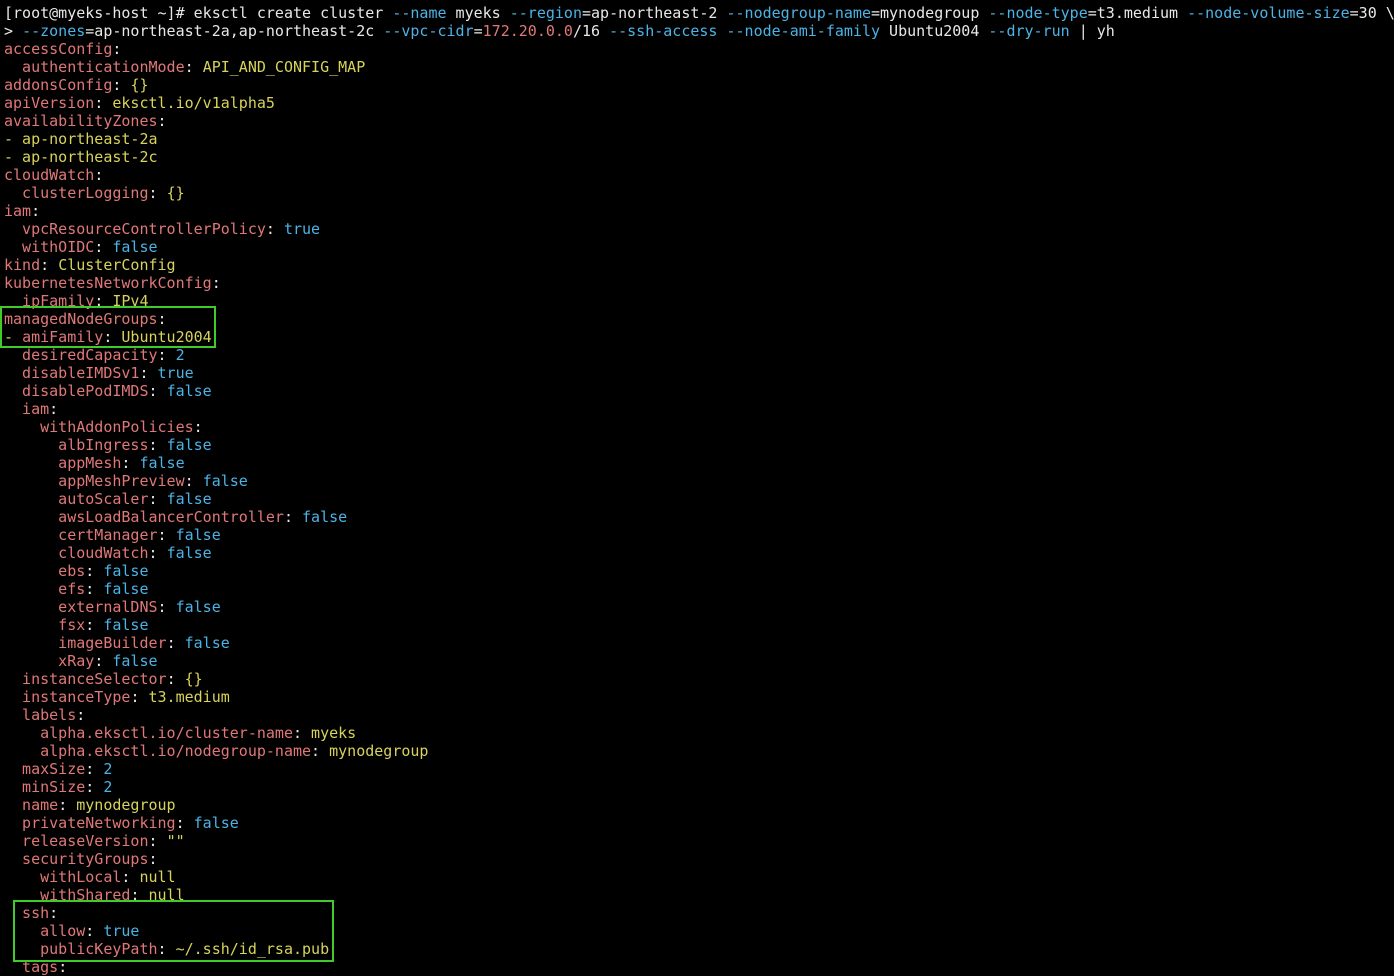  Describe the element at coordinates (76, 499) in the screenshot. I see `terminal-text-segment: autoScaler` at that location.